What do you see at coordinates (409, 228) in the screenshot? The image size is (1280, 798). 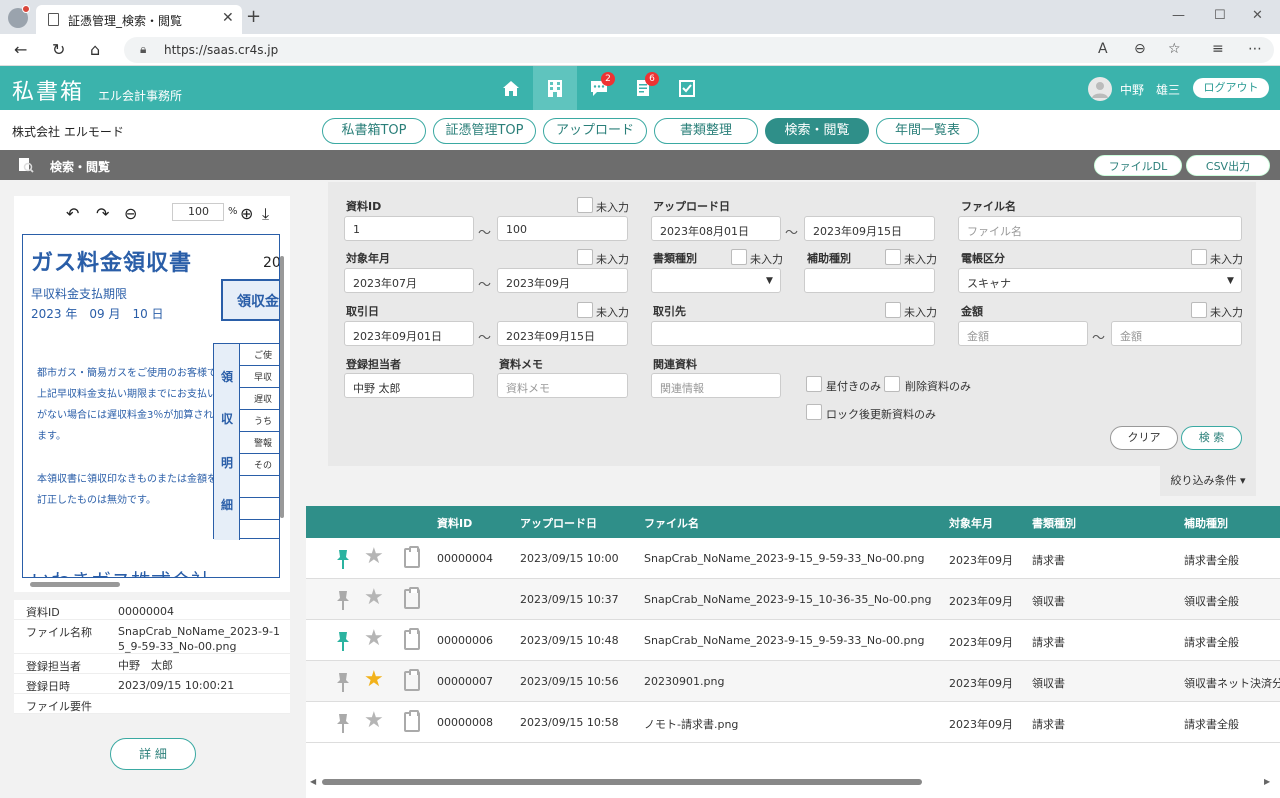 I see `doc-id-from-input: 1` at bounding box center [409, 228].